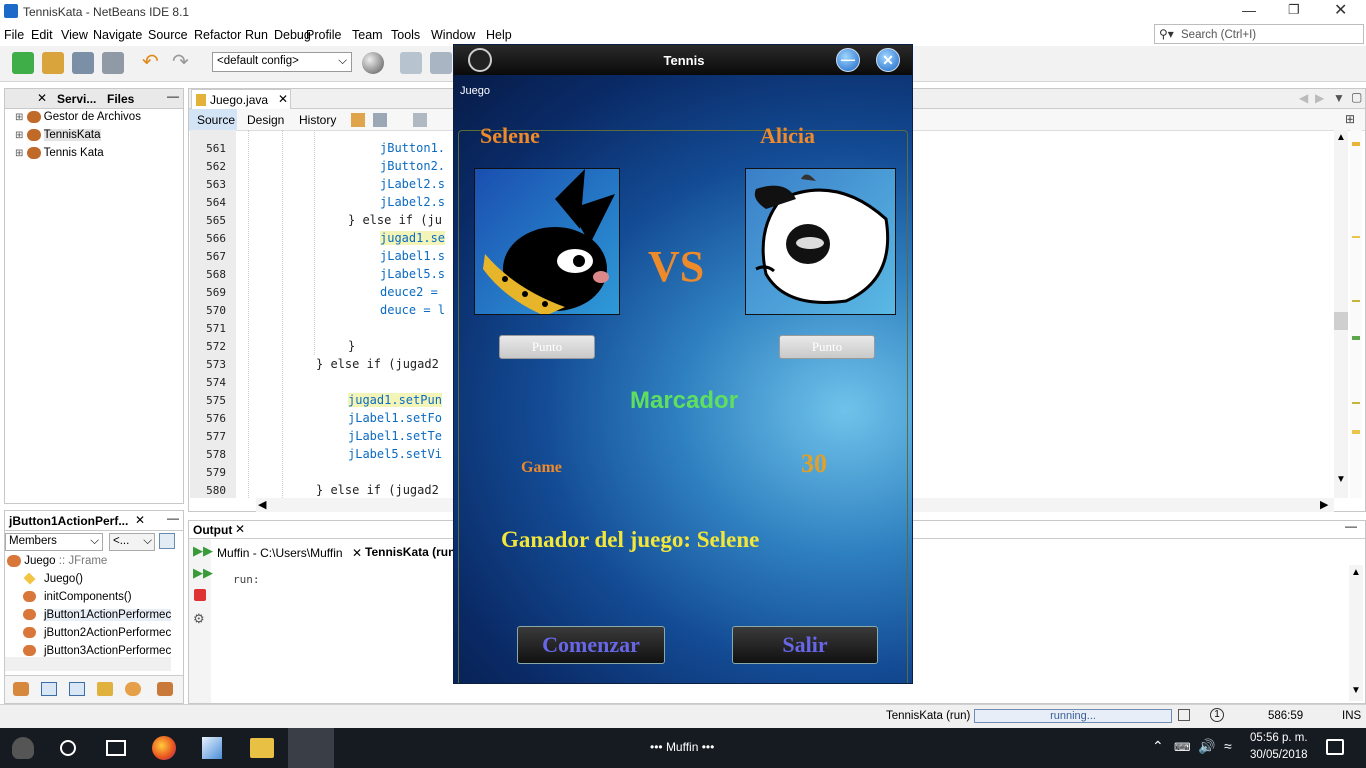 This screenshot has width=1366, height=768. What do you see at coordinates (591, 645) in the screenshot?
I see `start-button: Comenzar` at bounding box center [591, 645].